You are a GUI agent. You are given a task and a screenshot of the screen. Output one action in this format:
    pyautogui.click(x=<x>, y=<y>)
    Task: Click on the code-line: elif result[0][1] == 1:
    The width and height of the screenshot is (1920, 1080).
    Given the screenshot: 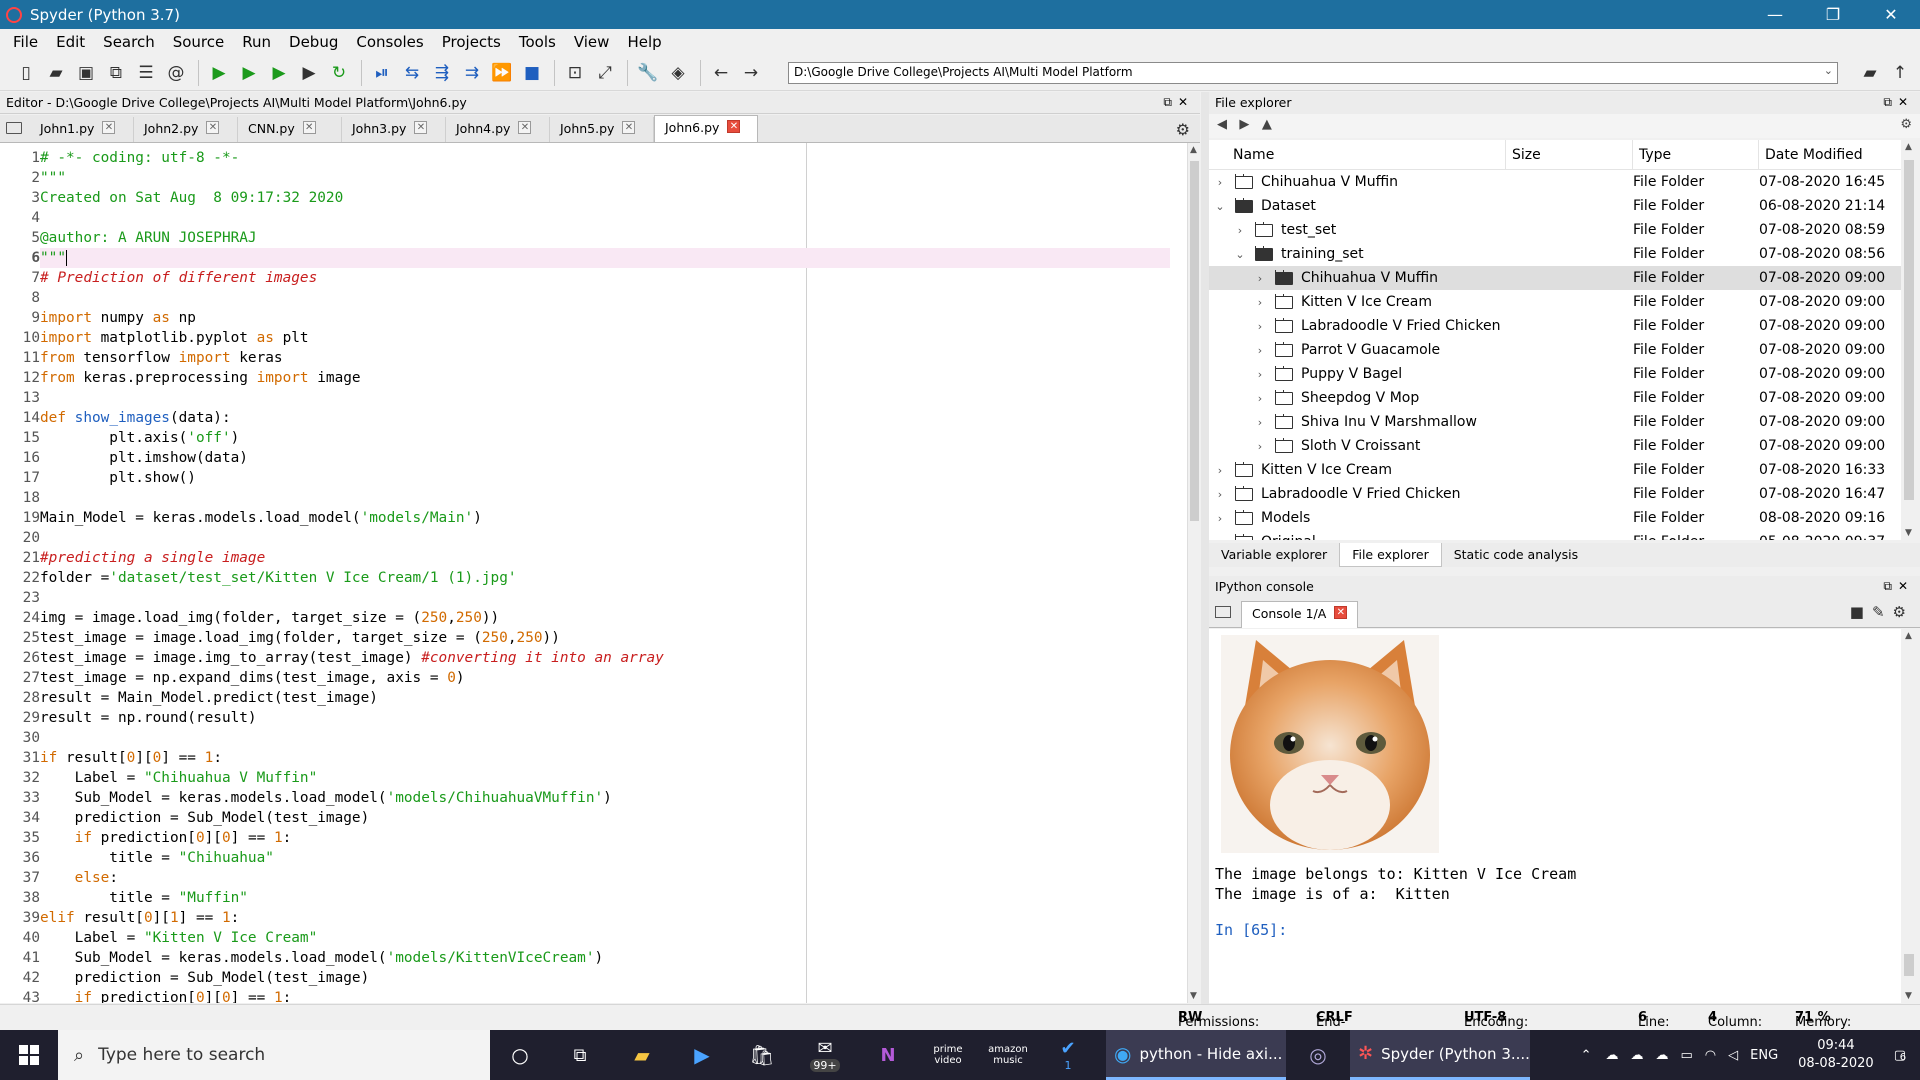 What is the action you would take?
    pyautogui.click(x=605, y=918)
    